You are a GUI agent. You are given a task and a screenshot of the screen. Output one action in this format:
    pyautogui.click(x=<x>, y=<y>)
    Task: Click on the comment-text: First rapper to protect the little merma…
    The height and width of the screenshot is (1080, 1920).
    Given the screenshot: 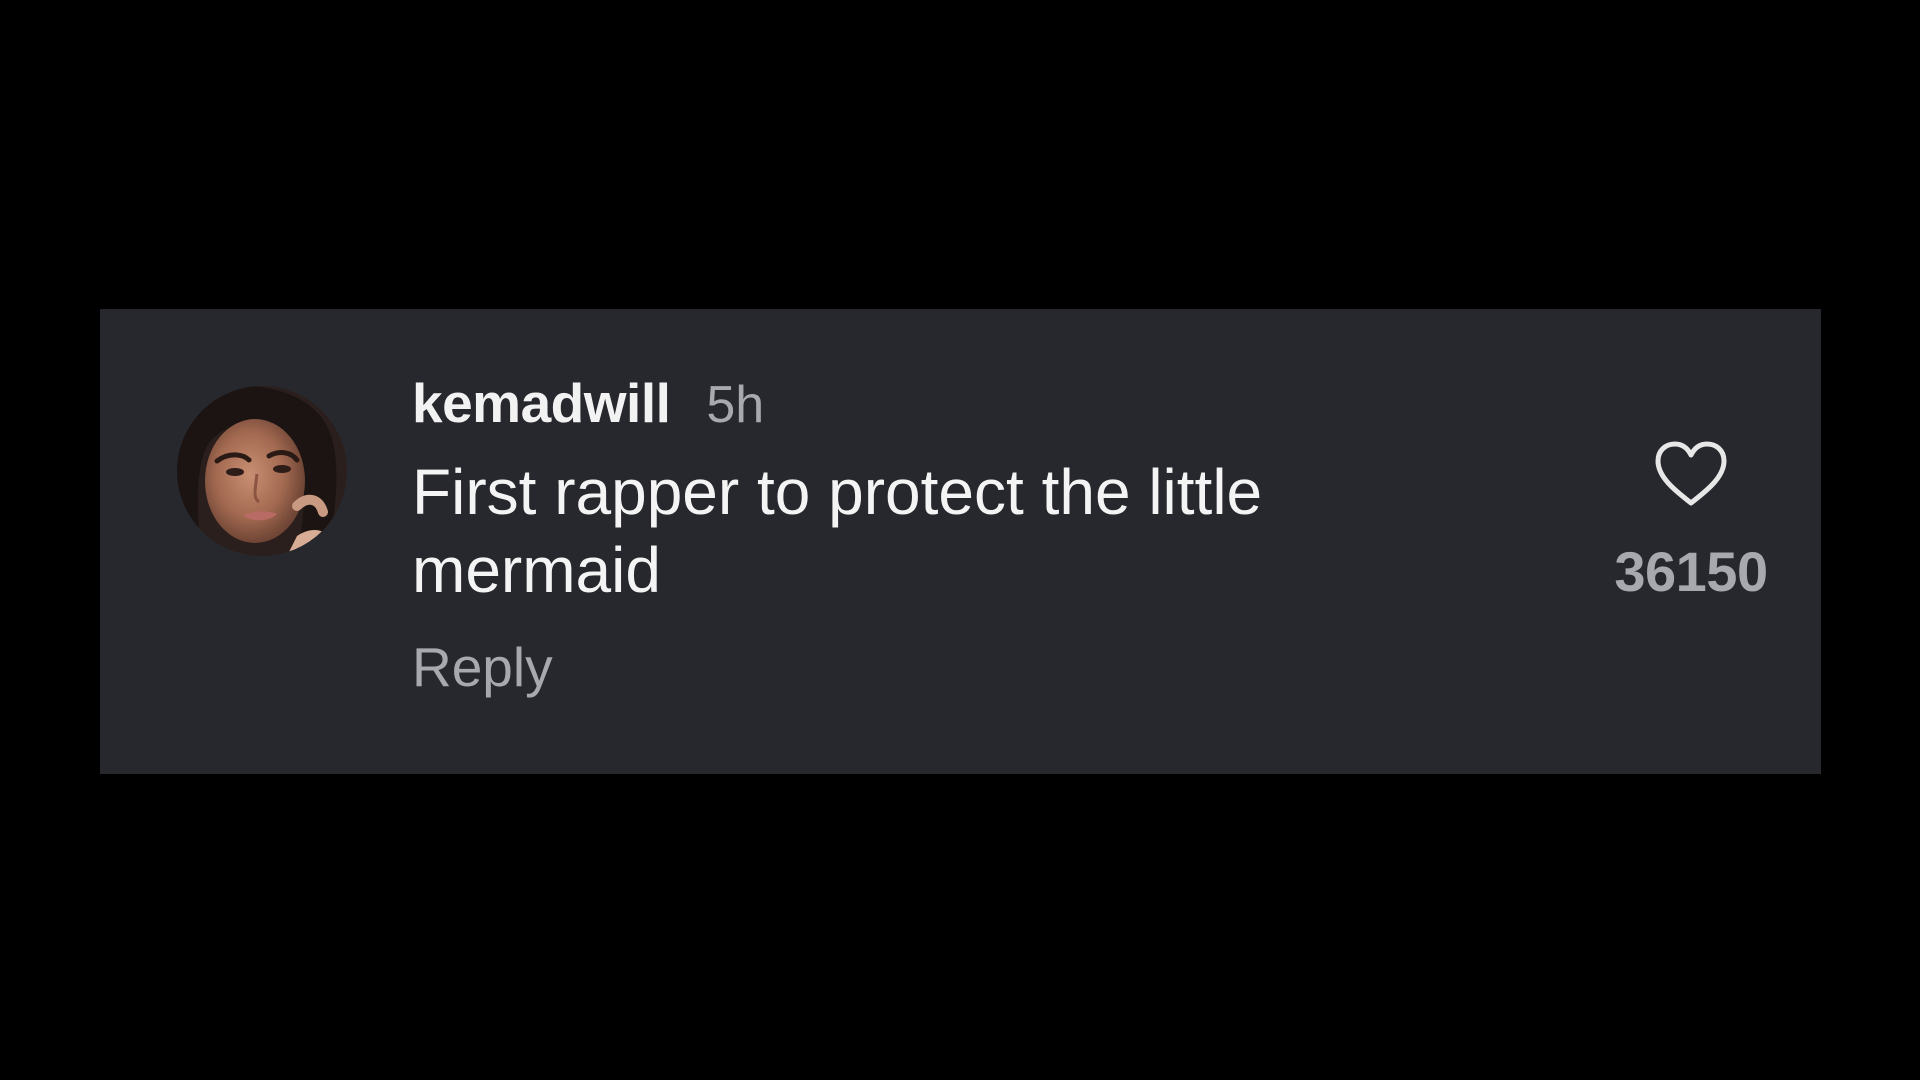 What is the action you would take?
    pyautogui.click(x=837, y=531)
    